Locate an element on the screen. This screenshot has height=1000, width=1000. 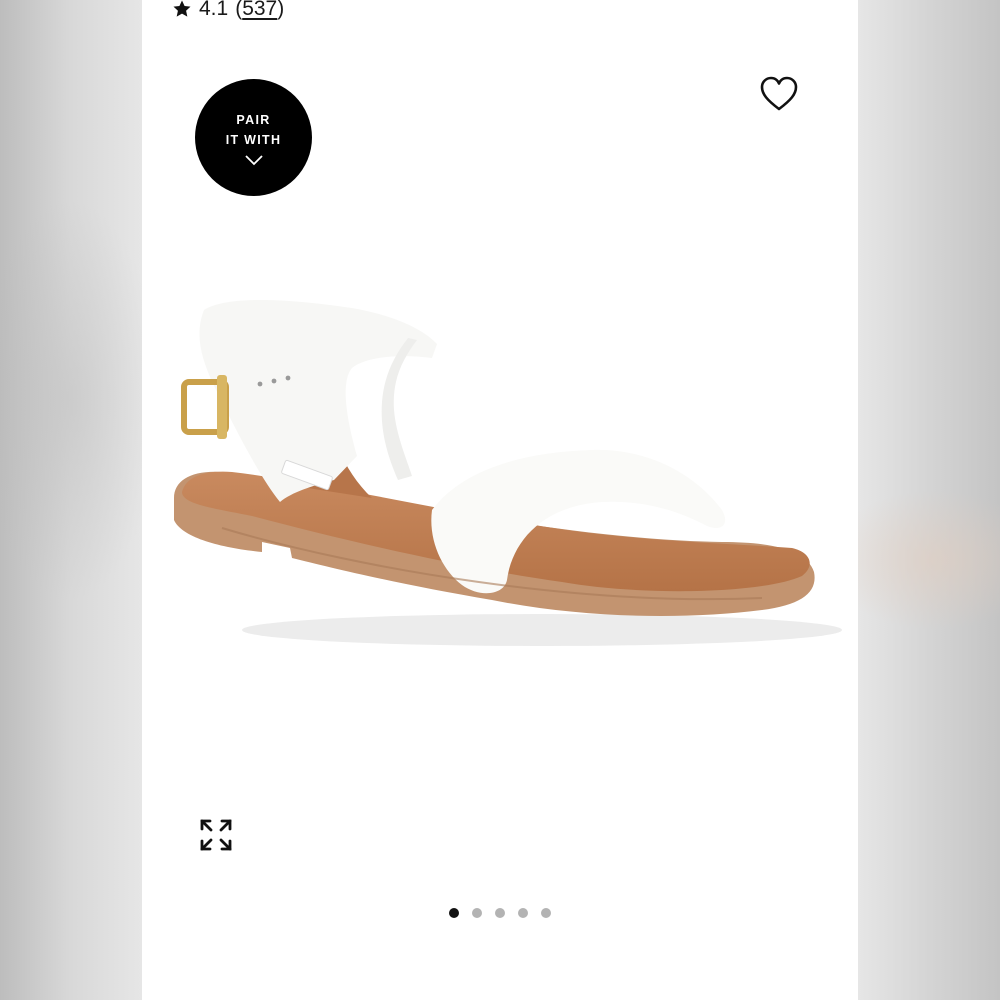
chevron-down-icon is located at coordinates (253, 159).